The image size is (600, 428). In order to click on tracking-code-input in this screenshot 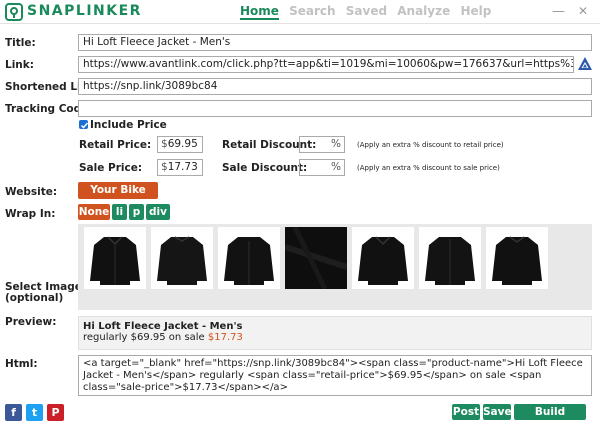, I will do `click(335, 108)`.